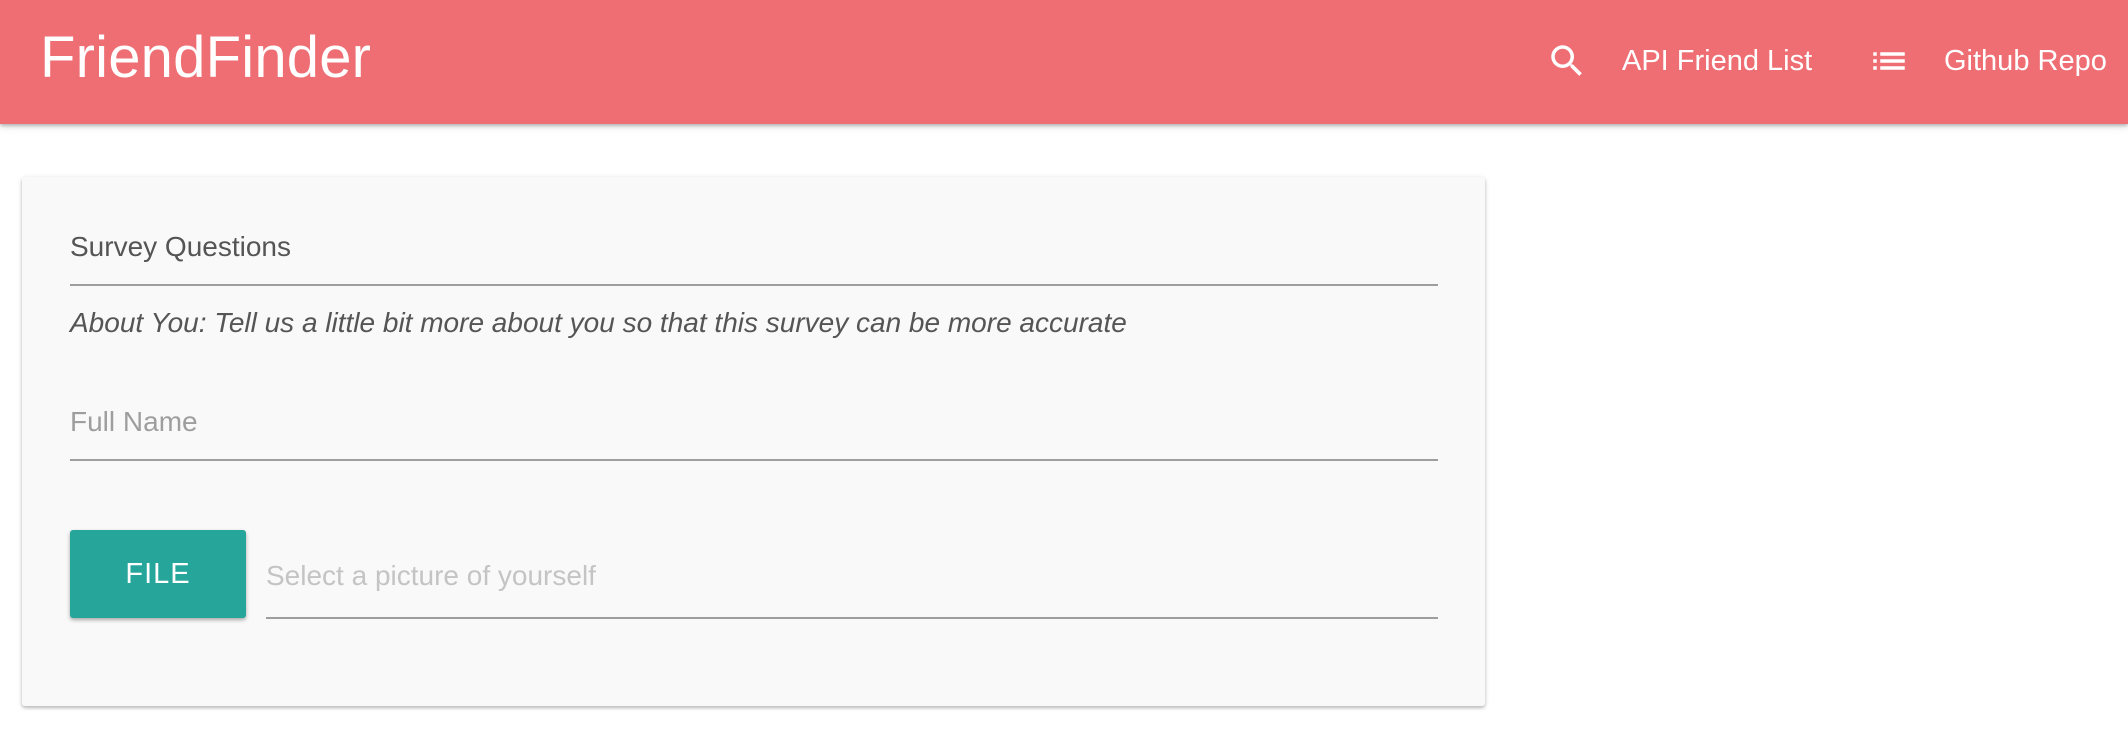  Describe the element at coordinates (2025, 61) in the screenshot. I see `nav-link-label: Github Repo` at that location.